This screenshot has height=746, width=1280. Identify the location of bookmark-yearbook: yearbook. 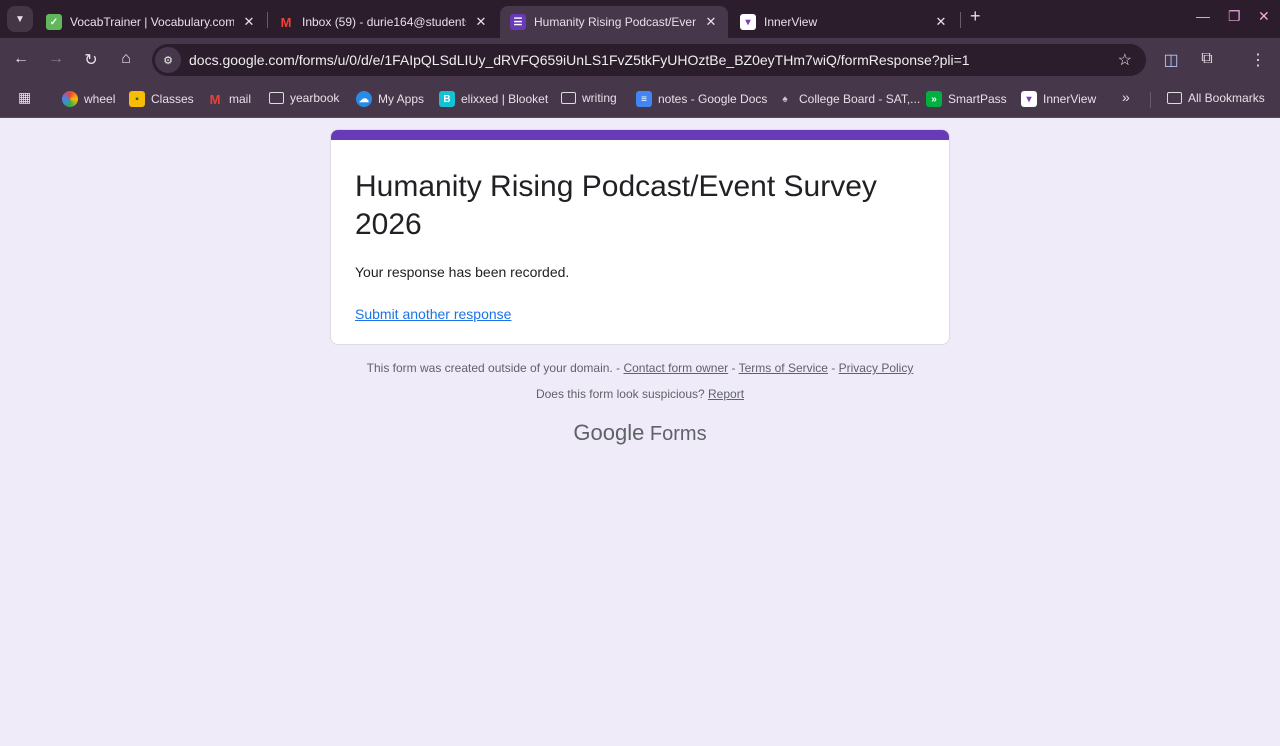
(304, 98).